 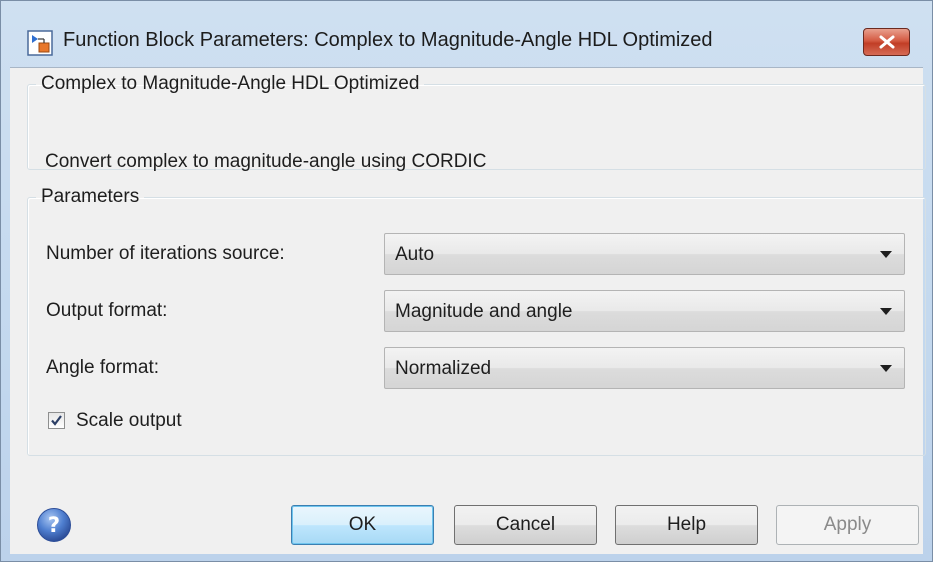 What do you see at coordinates (165, 253) in the screenshot?
I see `iterations-source-label: Number of iterations source:` at bounding box center [165, 253].